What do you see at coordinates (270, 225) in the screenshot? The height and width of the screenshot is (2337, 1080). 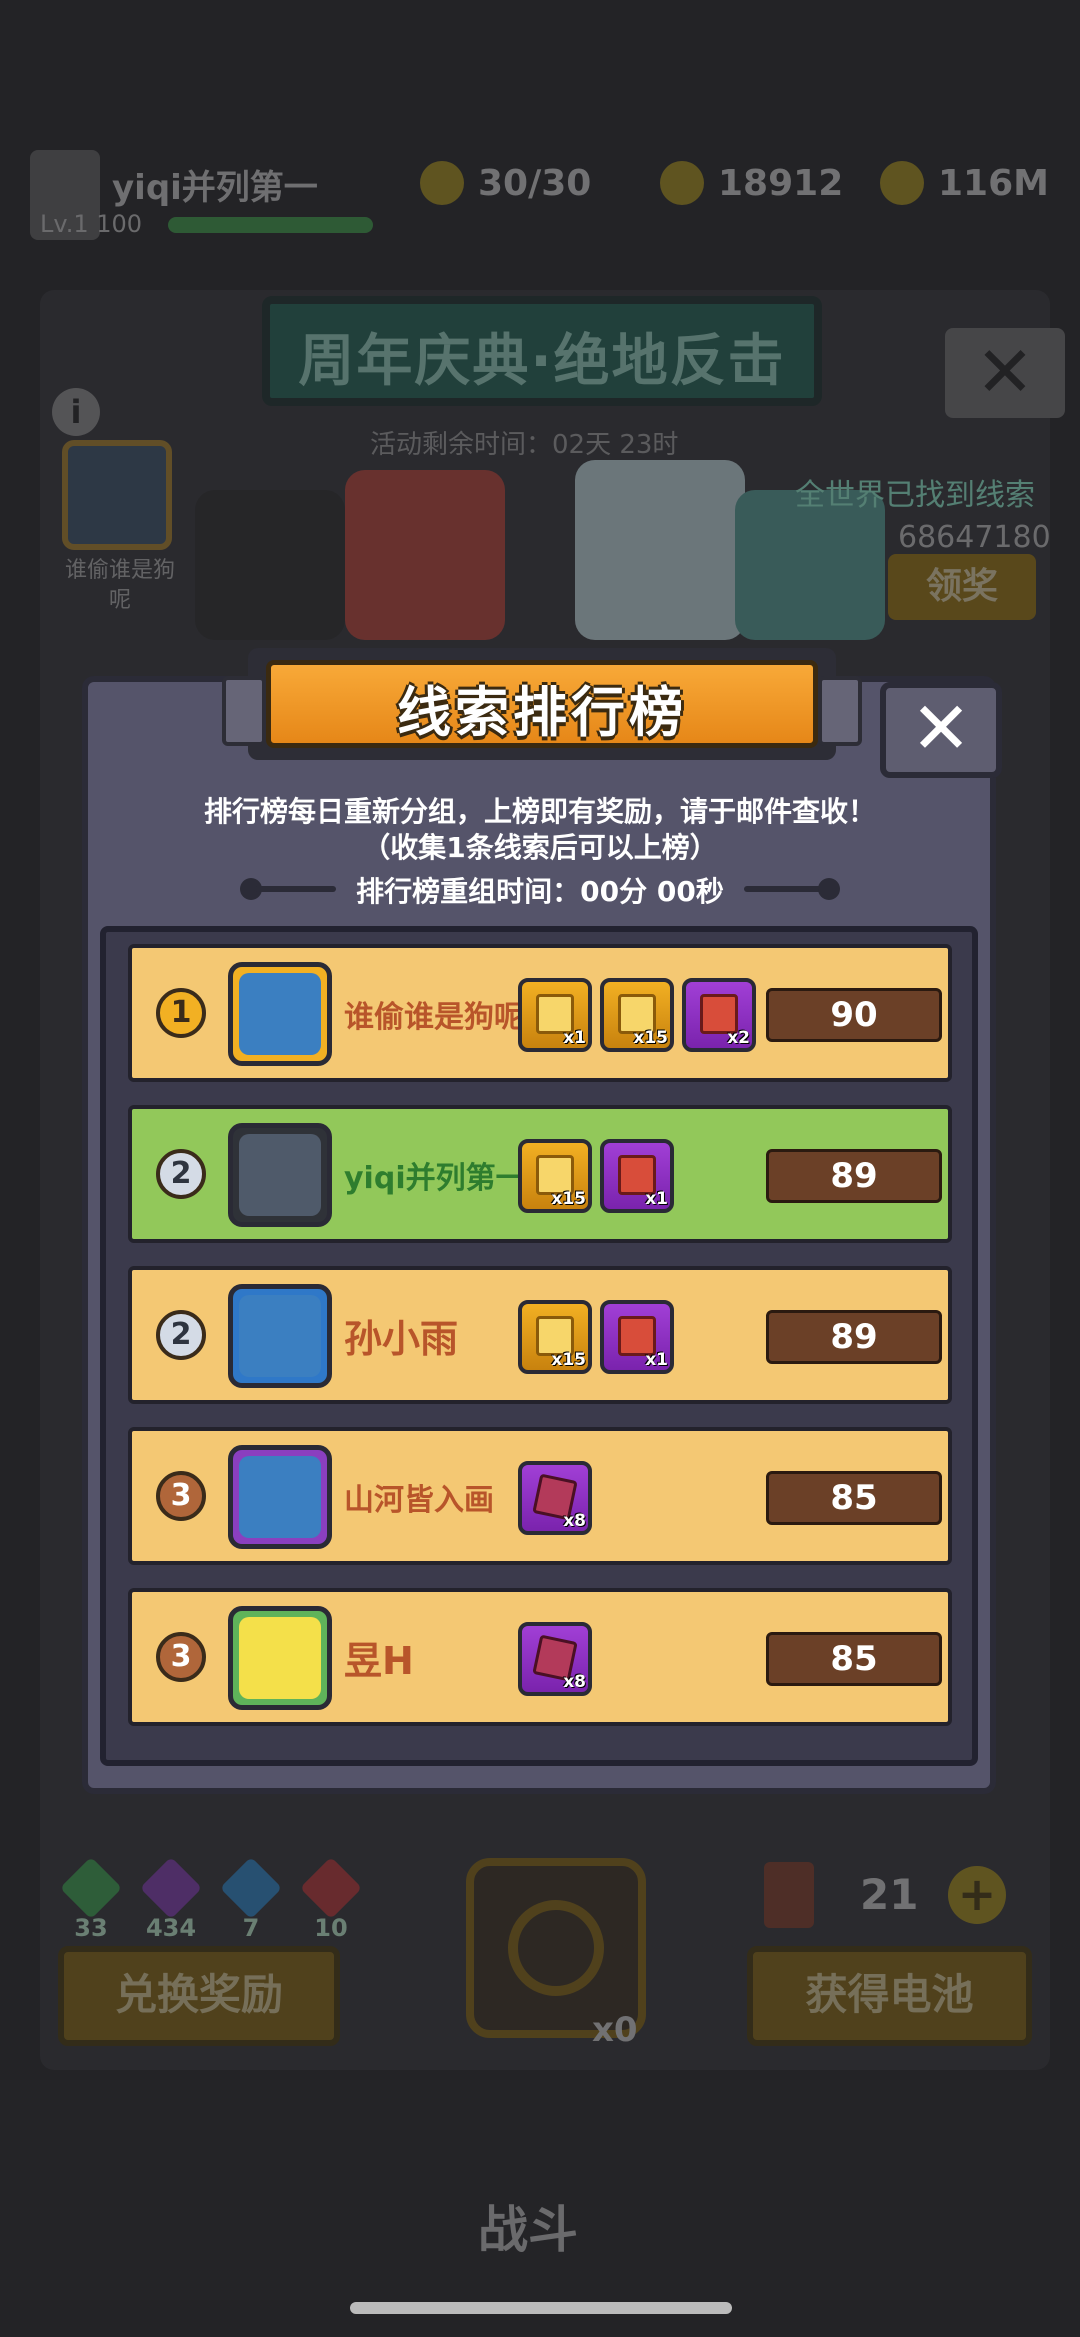 I see `player-xp-bar` at bounding box center [270, 225].